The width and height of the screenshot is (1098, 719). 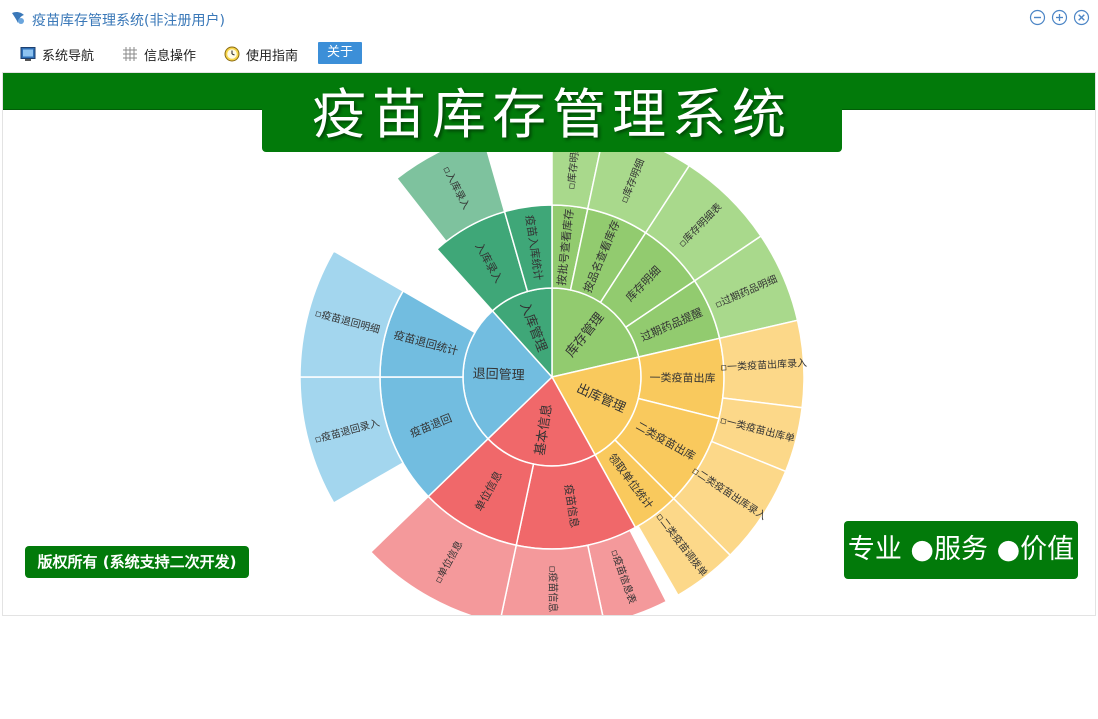 I want to click on menu-info-ops-label: 信息操作, so click(x=170, y=56).